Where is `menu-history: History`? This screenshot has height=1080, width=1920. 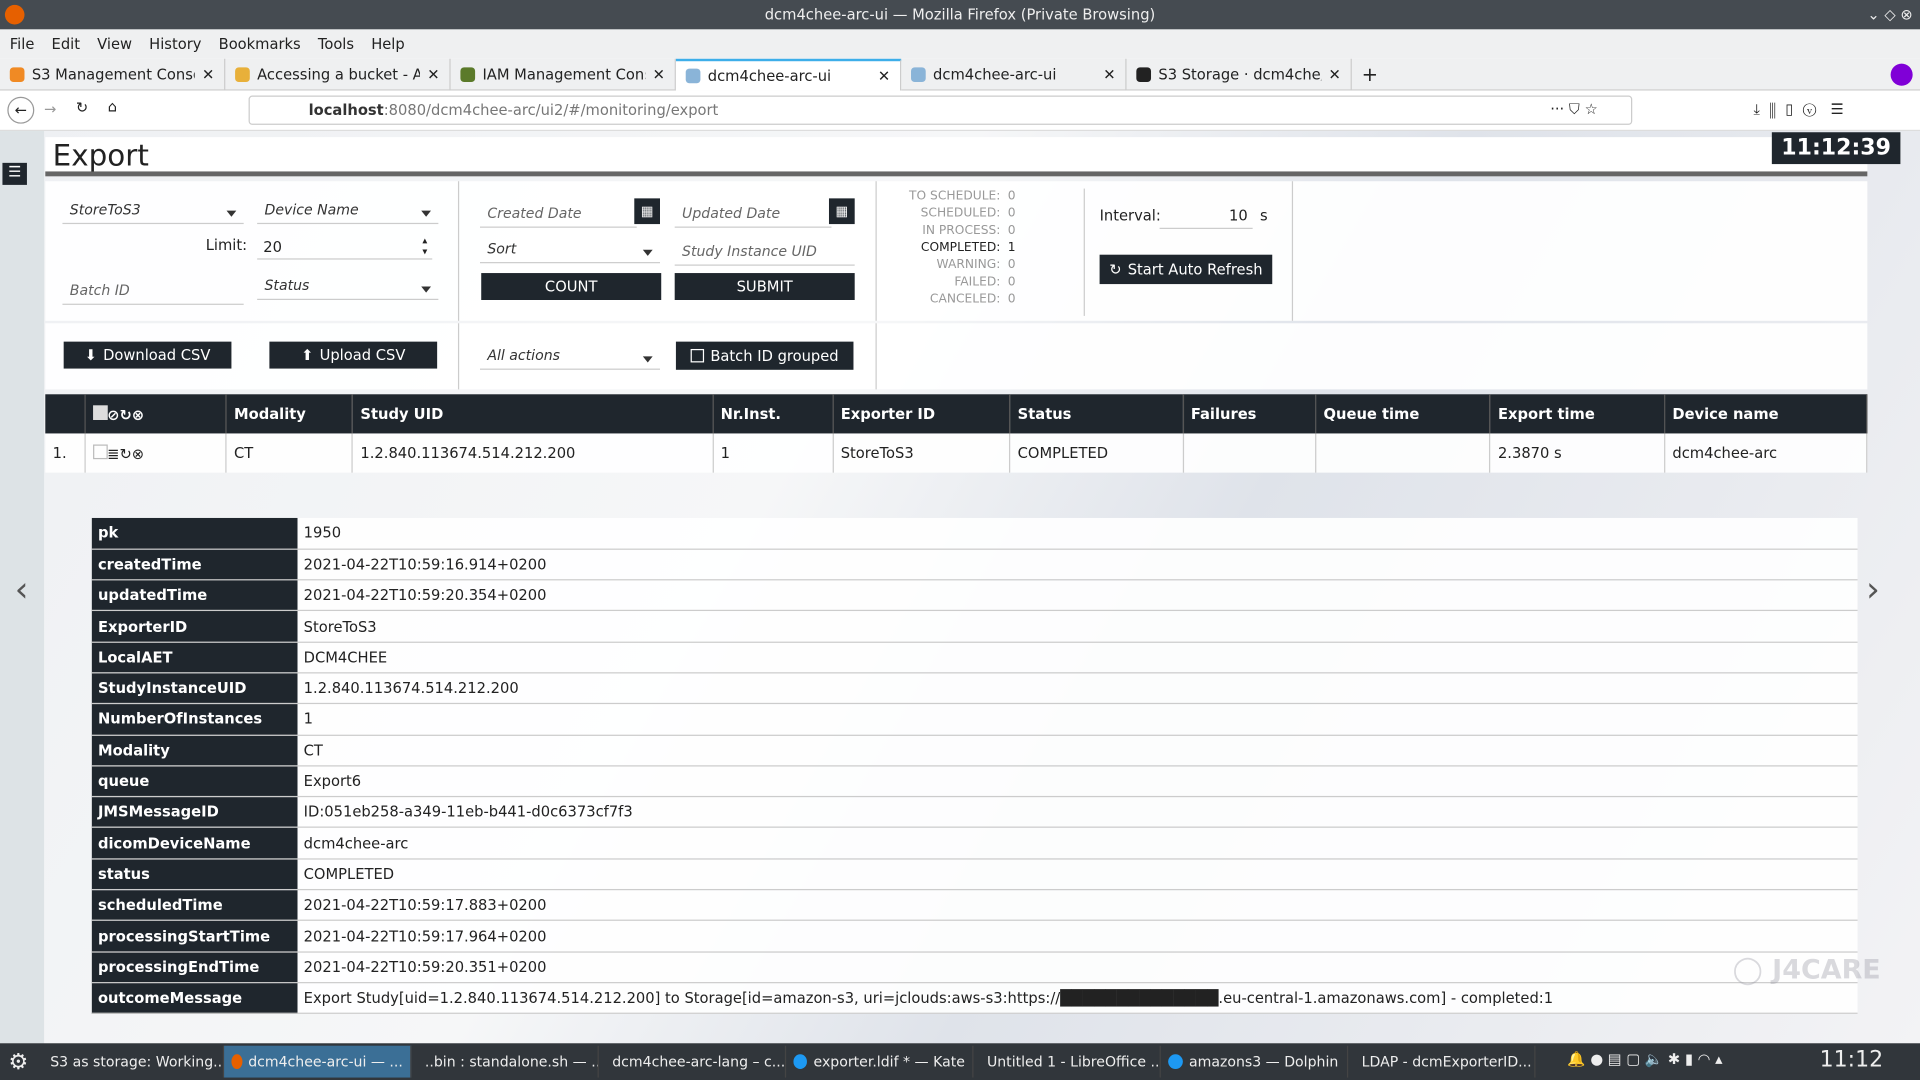
menu-history: History is located at coordinates (175, 44).